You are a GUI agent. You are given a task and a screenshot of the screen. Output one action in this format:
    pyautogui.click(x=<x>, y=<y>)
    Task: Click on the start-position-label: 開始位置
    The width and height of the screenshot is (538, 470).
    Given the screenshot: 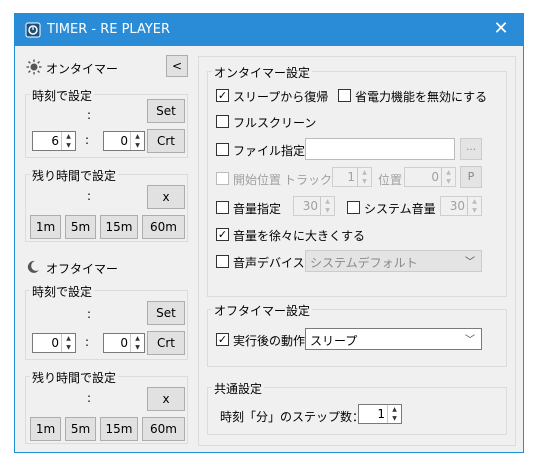 What is the action you would take?
    pyautogui.click(x=257, y=180)
    